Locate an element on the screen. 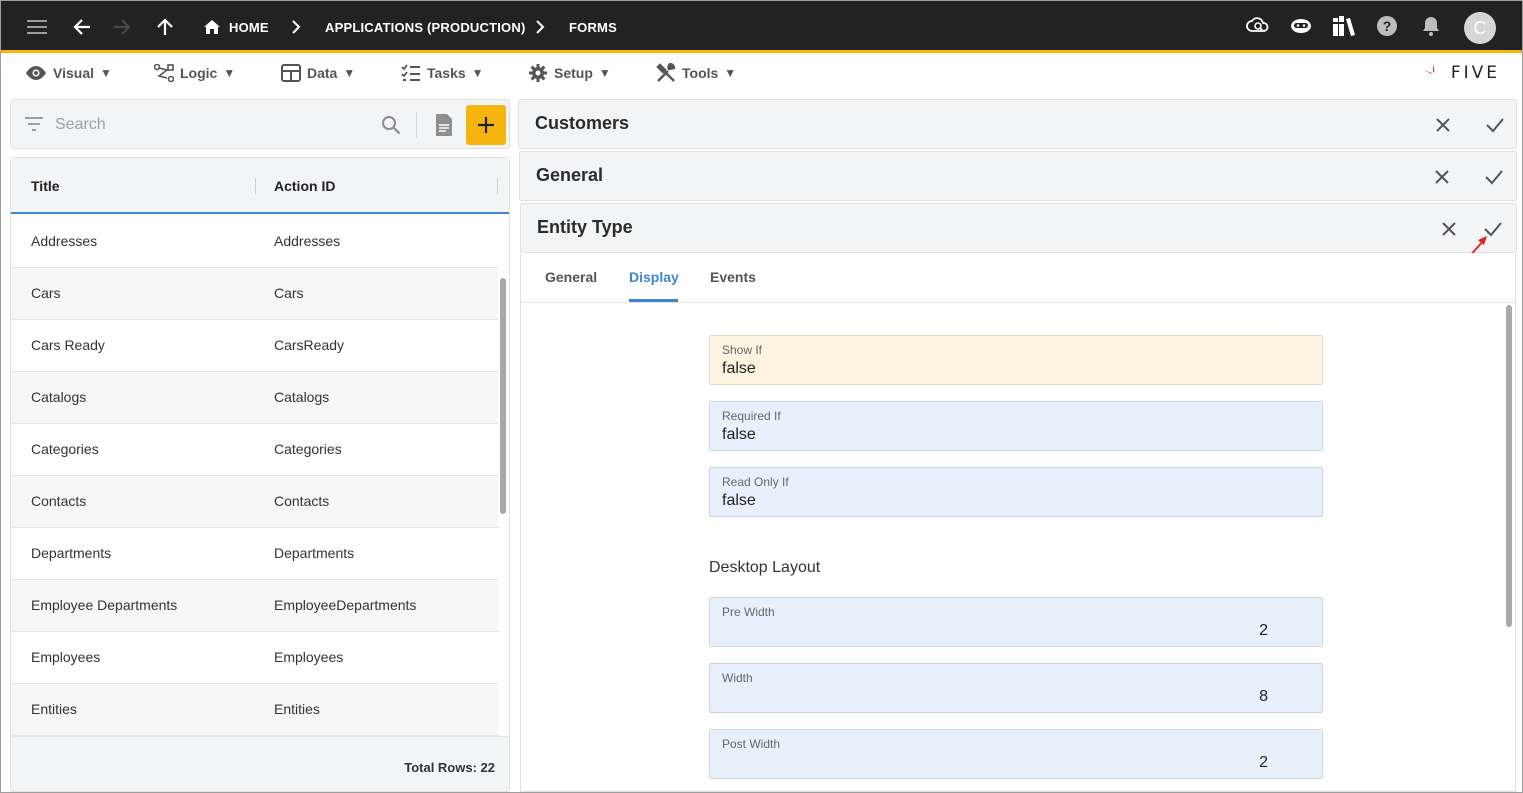 This screenshot has height=793, width=1523. table-row: Cars Ready CarsReady is located at coordinates (254, 346).